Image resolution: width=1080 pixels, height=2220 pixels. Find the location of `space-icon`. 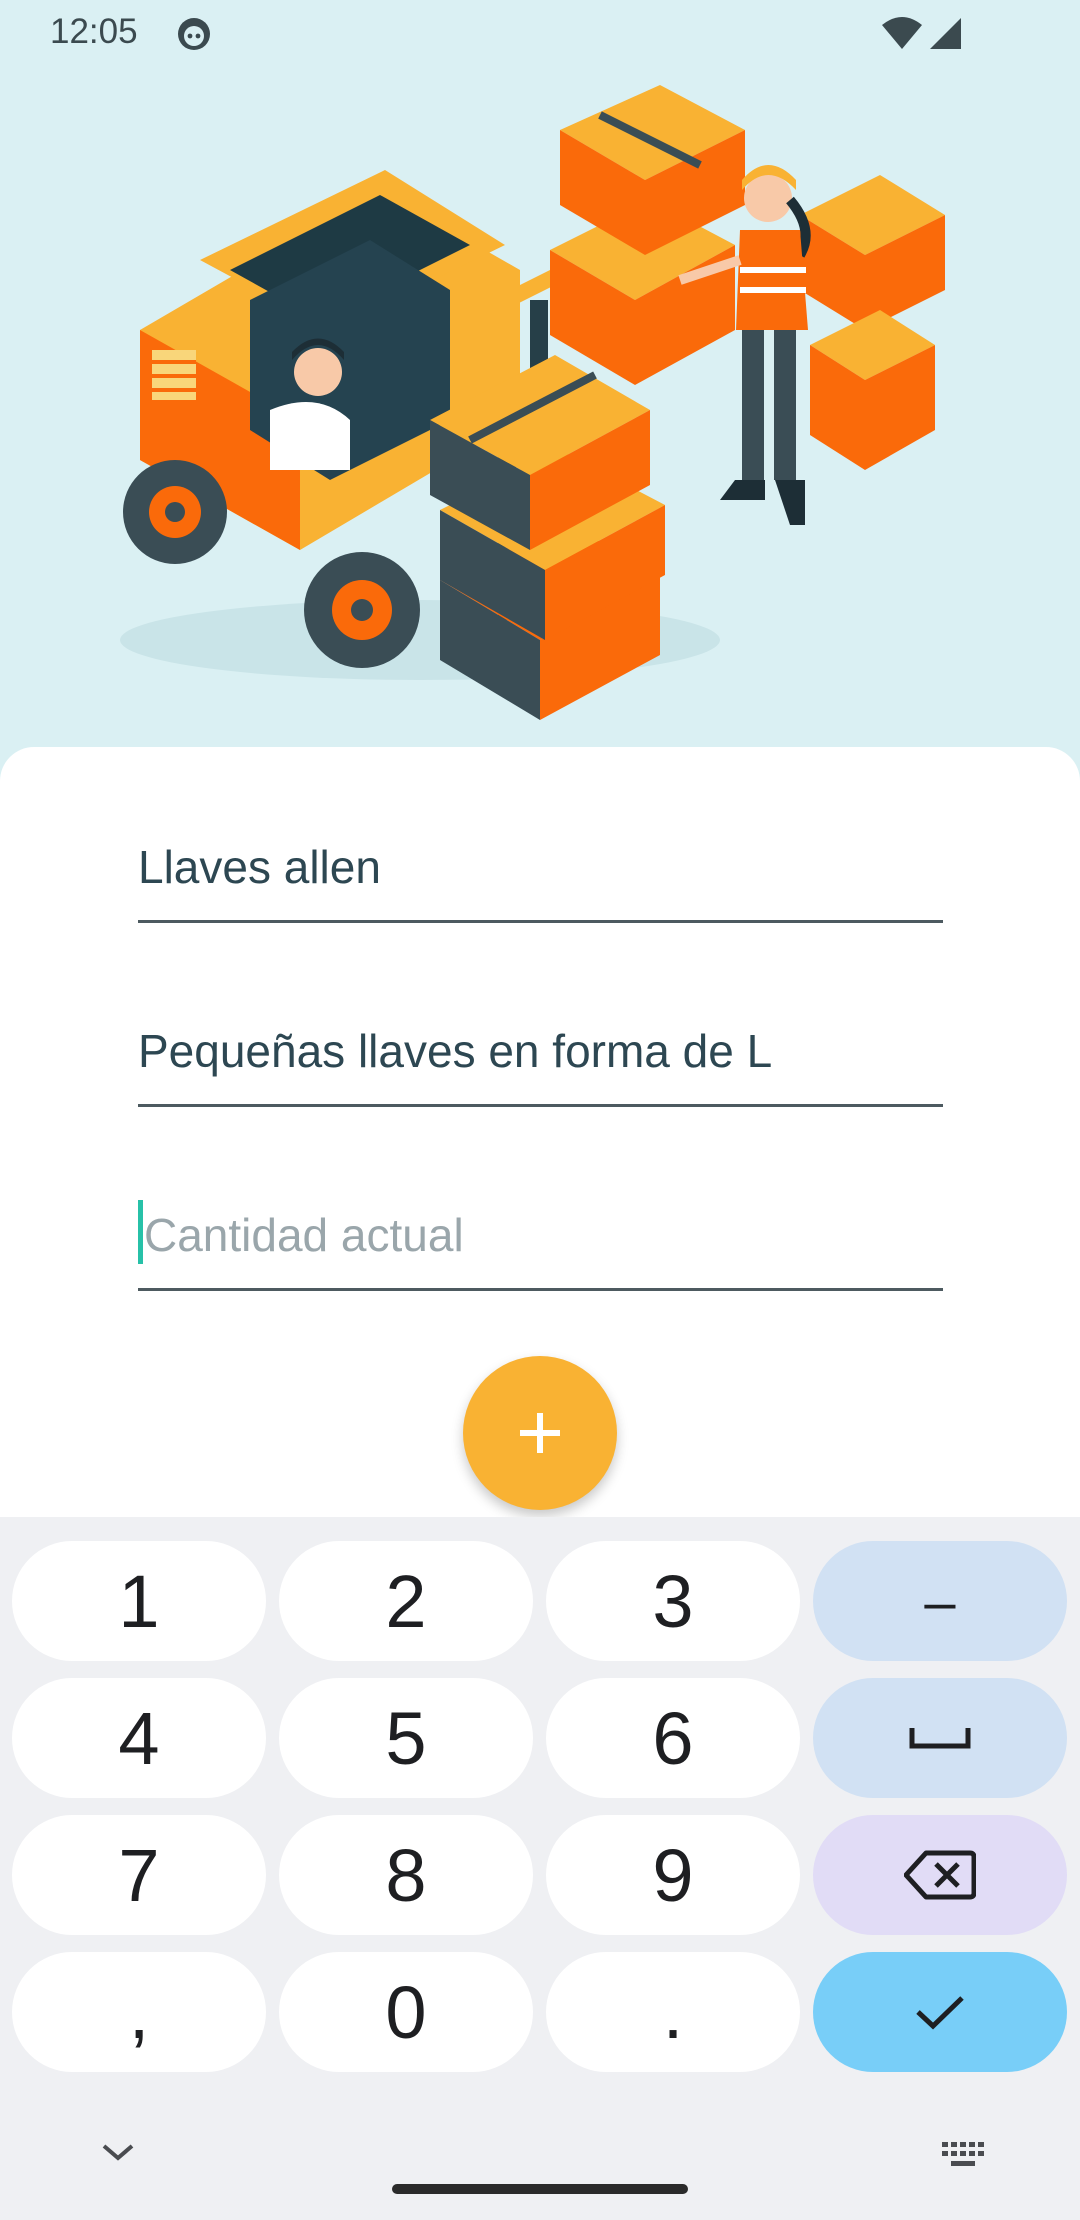

space-icon is located at coordinates (940, 1738).